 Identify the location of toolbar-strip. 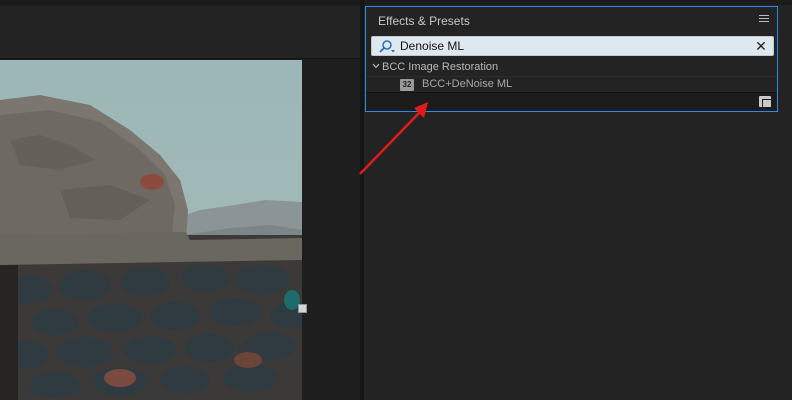
(180, 3).